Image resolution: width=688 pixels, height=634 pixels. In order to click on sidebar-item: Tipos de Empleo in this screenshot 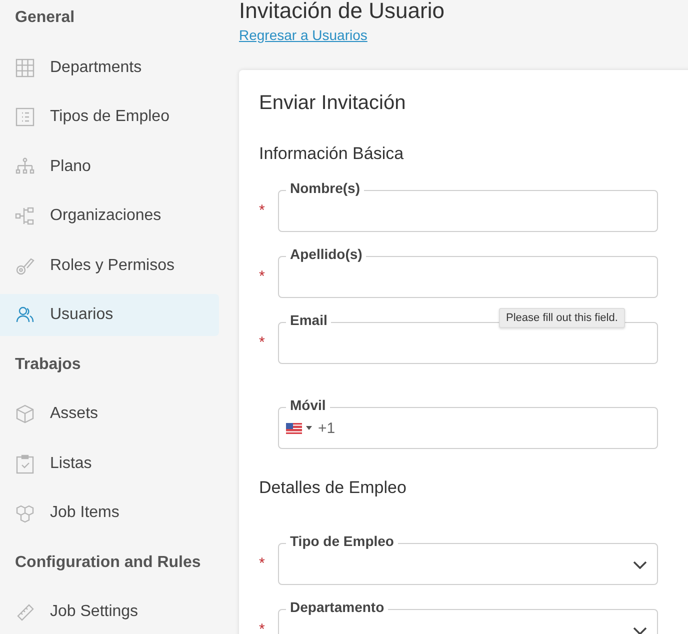, I will do `click(109, 117)`.